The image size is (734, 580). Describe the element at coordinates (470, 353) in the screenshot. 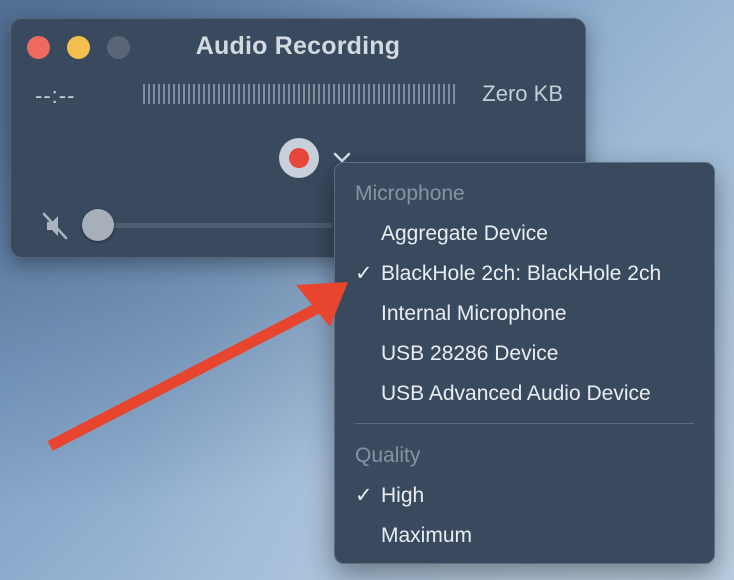

I see `menu-item-label: USB 28286 Device` at that location.